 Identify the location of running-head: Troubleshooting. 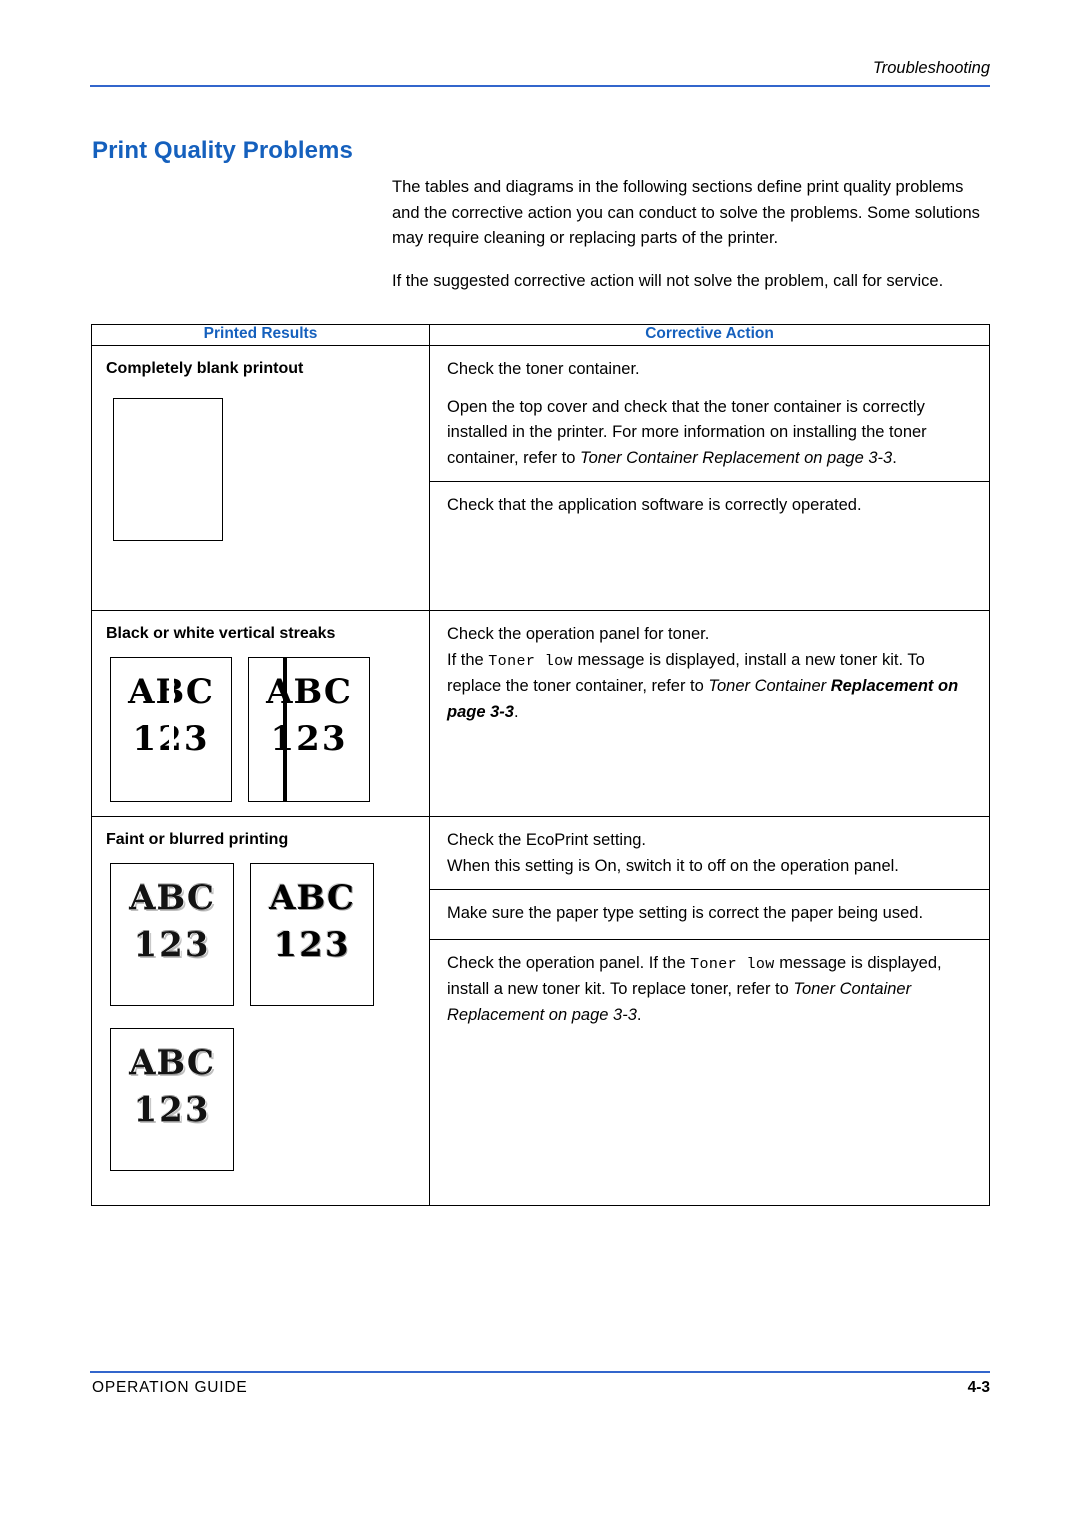
(931, 68).